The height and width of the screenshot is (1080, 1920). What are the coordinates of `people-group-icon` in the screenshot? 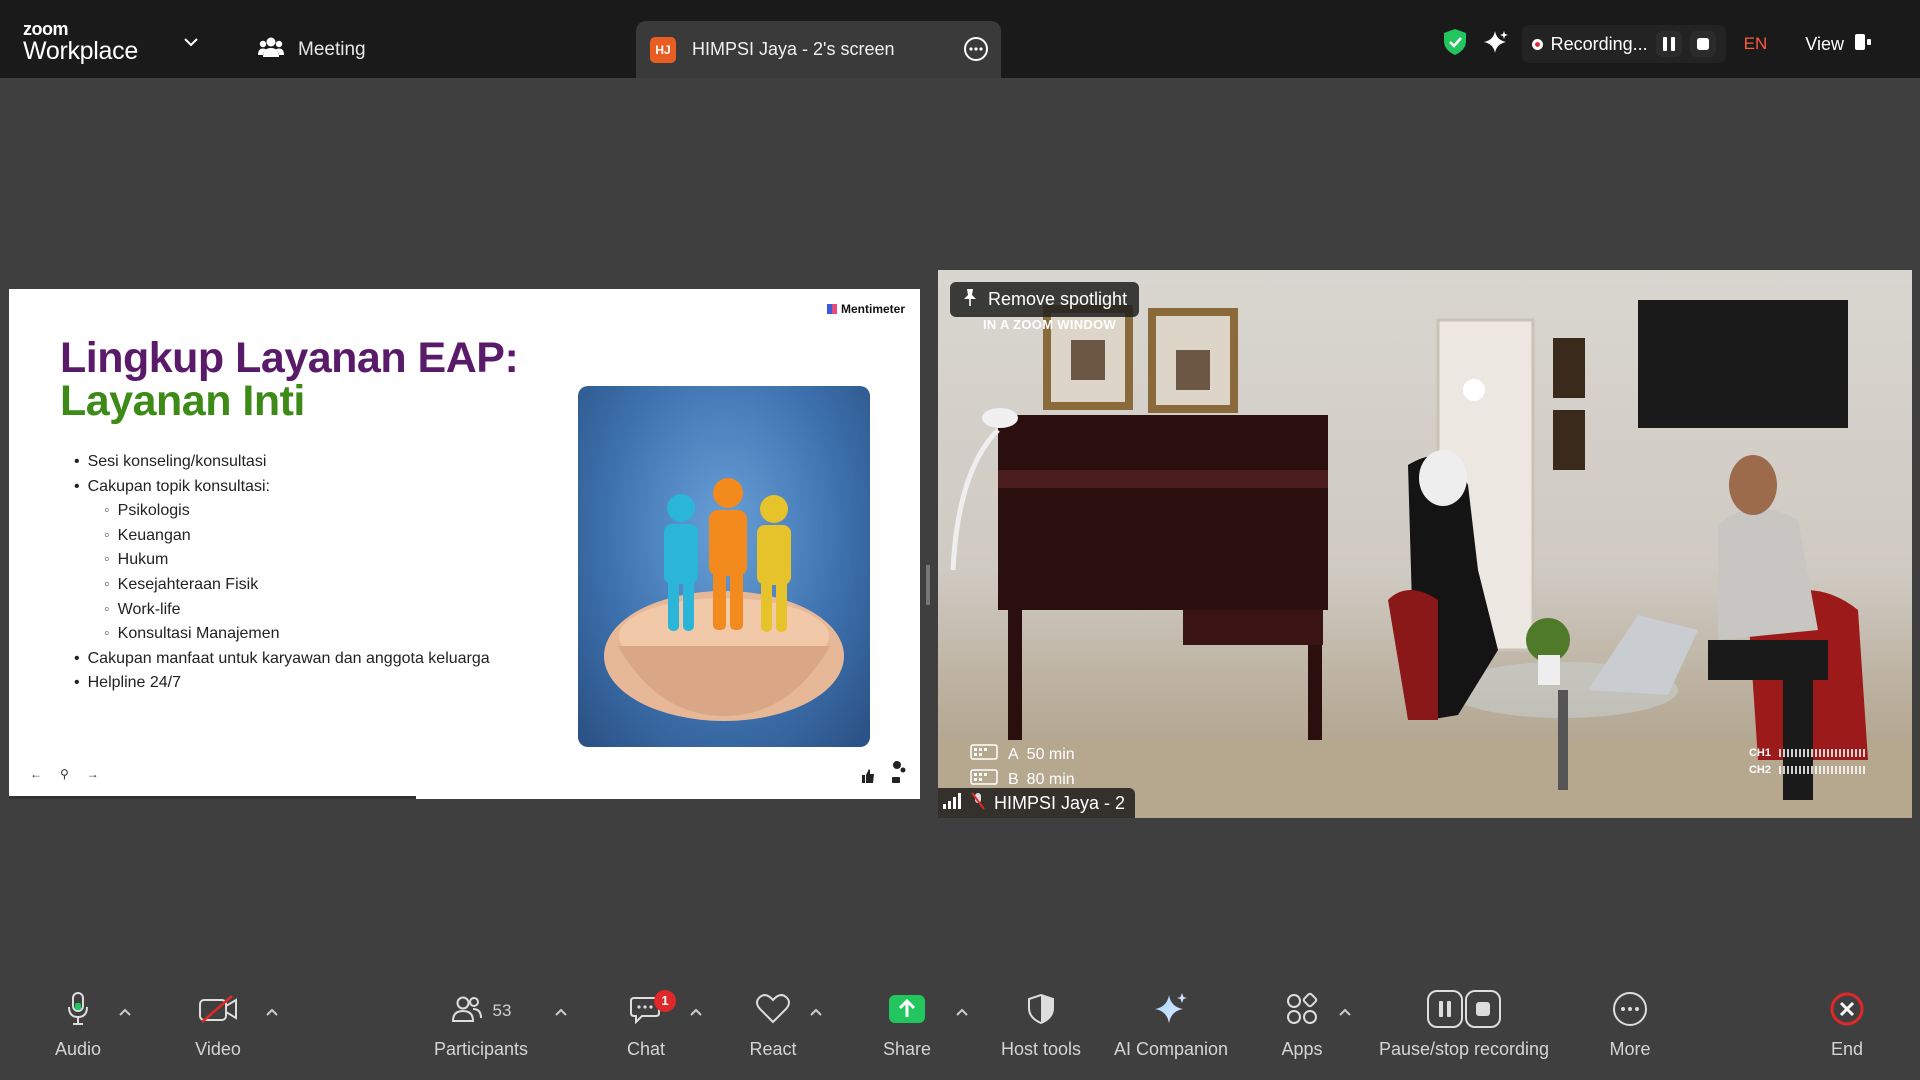 It's located at (271, 50).